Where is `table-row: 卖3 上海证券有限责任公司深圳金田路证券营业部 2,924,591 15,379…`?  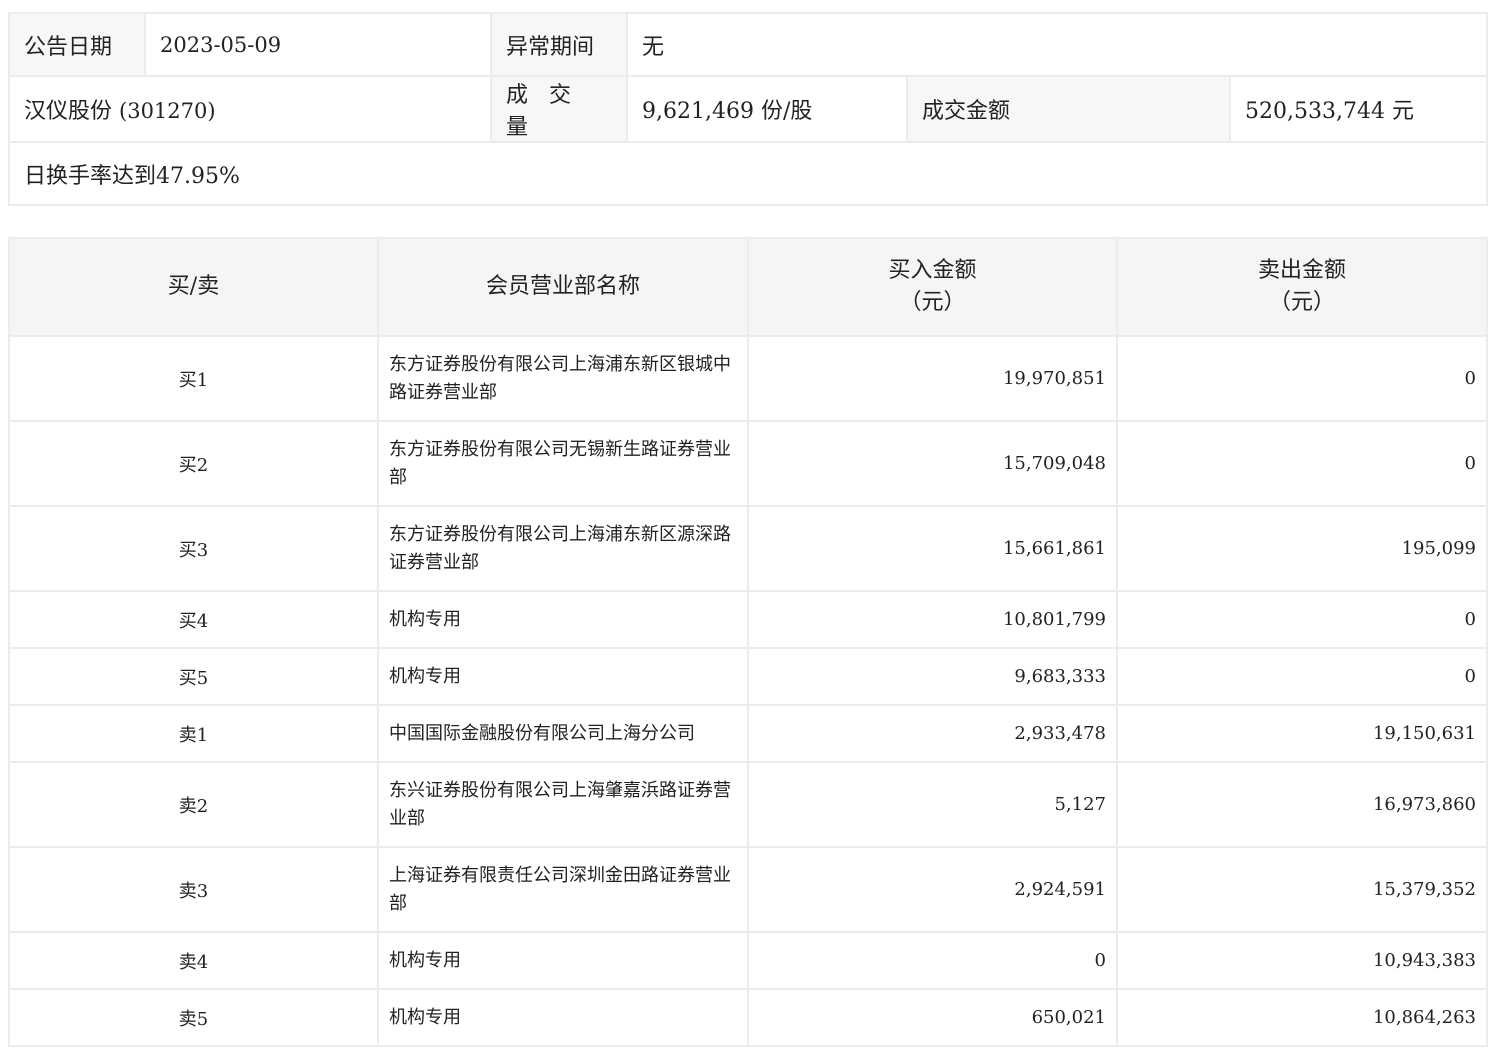
table-row: 卖3 上海证券有限责任公司深圳金田路证券营业部 2,924,591 15,379… is located at coordinates (748, 889).